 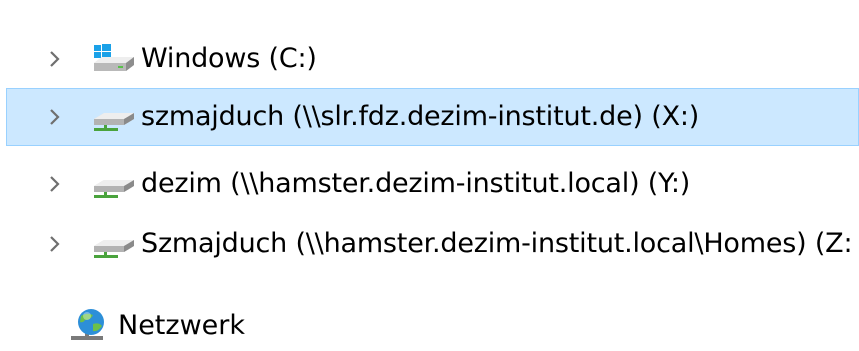 I want to click on windows-drive-icon, so click(x=114, y=57).